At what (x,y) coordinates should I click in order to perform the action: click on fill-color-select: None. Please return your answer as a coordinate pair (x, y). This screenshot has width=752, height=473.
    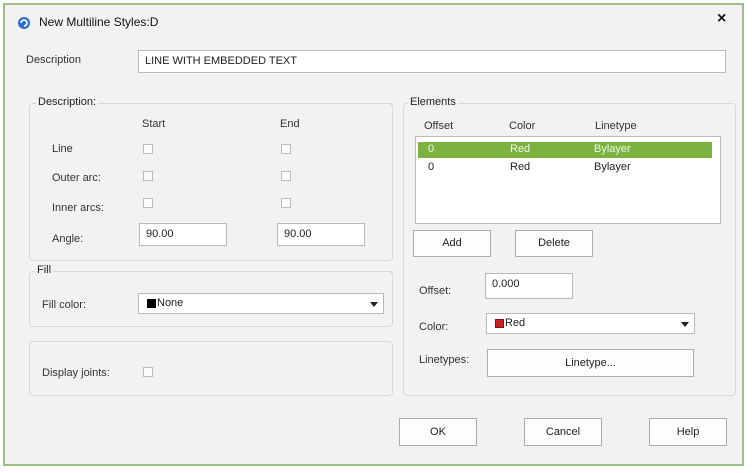
    Looking at the image, I should click on (261, 303).